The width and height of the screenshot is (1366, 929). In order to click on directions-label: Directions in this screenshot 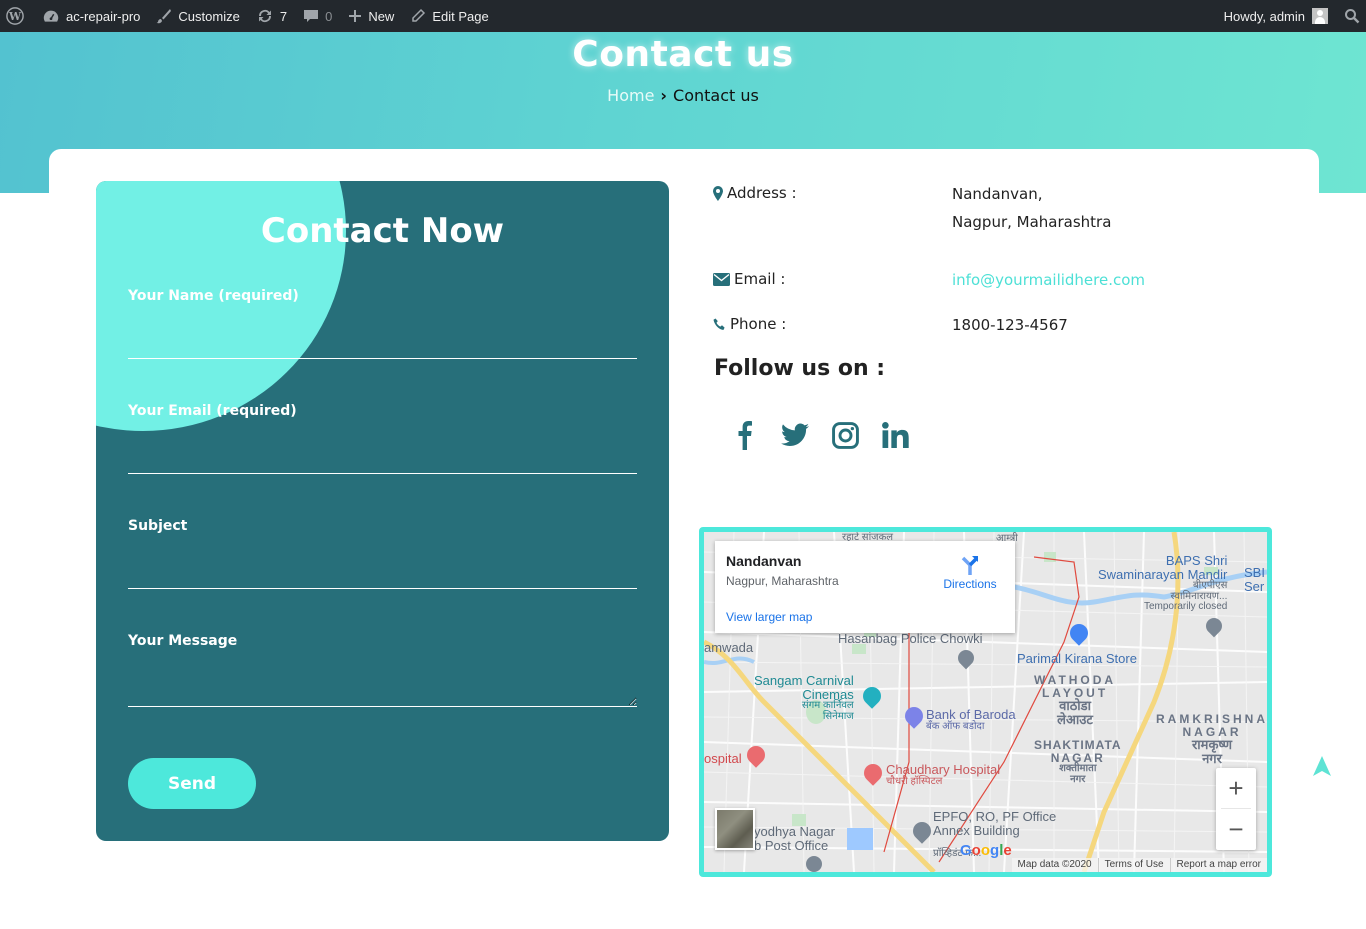, I will do `click(970, 584)`.